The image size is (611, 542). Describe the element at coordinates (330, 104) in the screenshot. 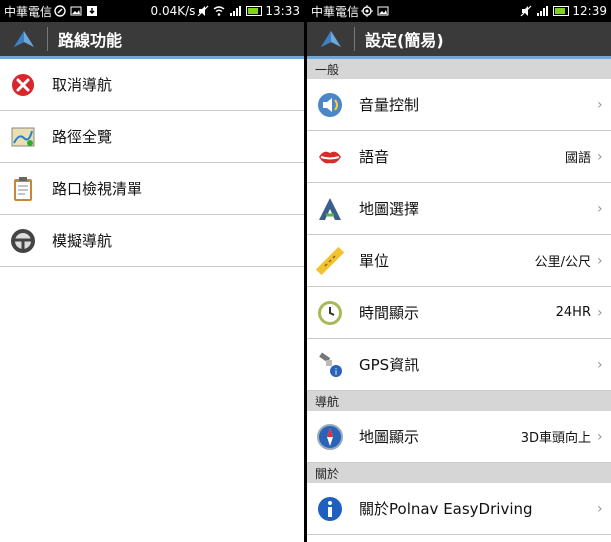

I see `speaker-icon` at that location.